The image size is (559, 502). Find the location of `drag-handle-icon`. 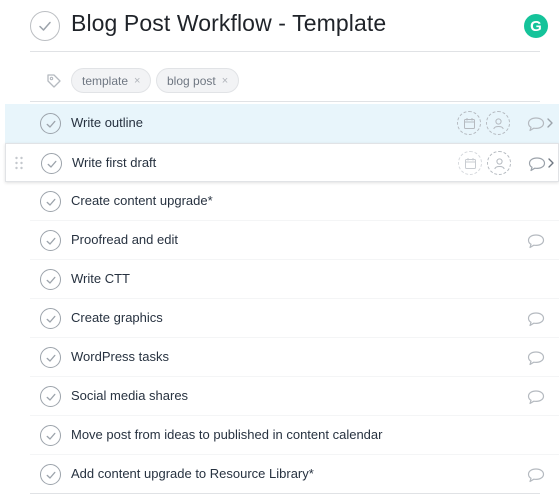

drag-handle-icon is located at coordinates (19, 163).